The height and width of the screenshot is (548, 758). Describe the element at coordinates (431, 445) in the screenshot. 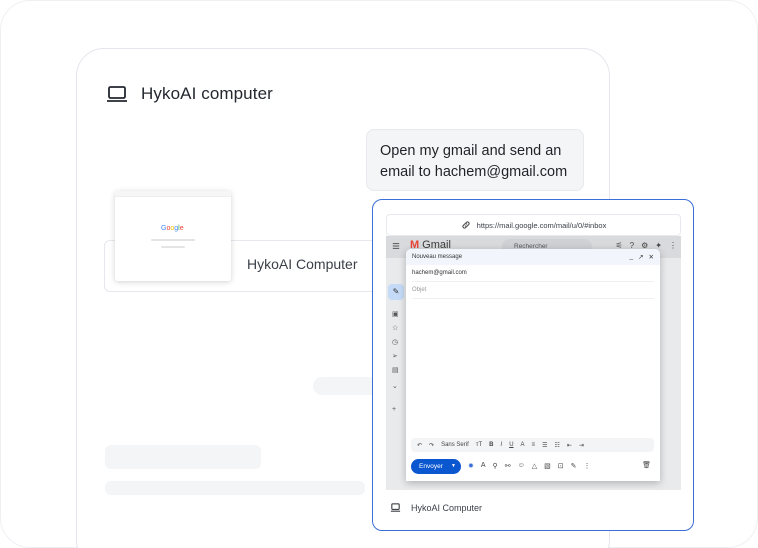

I see `redo-icon: ↷` at that location.